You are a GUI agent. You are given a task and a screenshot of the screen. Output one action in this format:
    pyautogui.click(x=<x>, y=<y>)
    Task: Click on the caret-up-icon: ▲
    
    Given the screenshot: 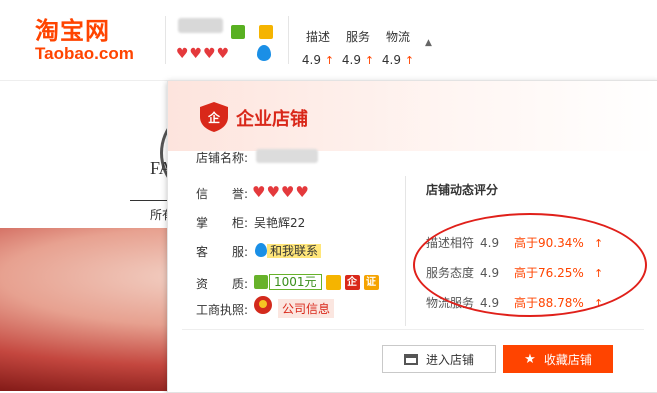 What is the action you would take?
    pyautogui.click(x=428, y=43)
    